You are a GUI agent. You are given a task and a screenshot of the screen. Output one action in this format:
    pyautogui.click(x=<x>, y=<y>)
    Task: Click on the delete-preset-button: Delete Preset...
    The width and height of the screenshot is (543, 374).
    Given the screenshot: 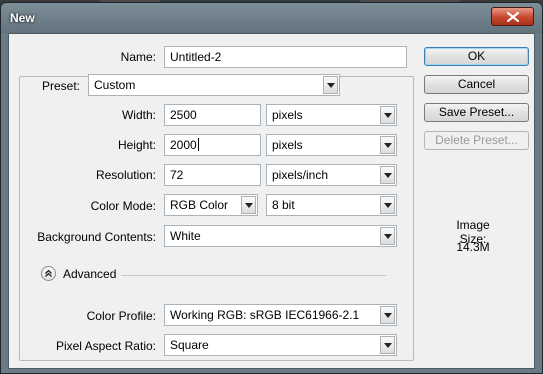 What is the action you would take?
    pyautogui.click(x=476, y=140)
    